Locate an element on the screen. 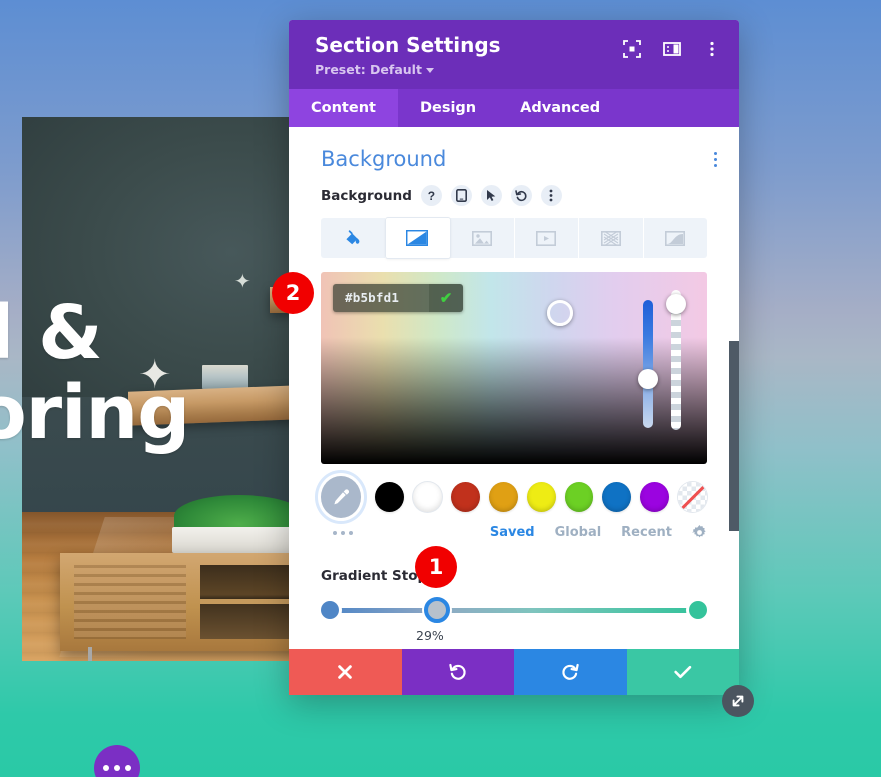 The height and width of the screenshot is (777, 881). modal-title-group: Section Settings Preset: Default is located at coordinates (408, 55).